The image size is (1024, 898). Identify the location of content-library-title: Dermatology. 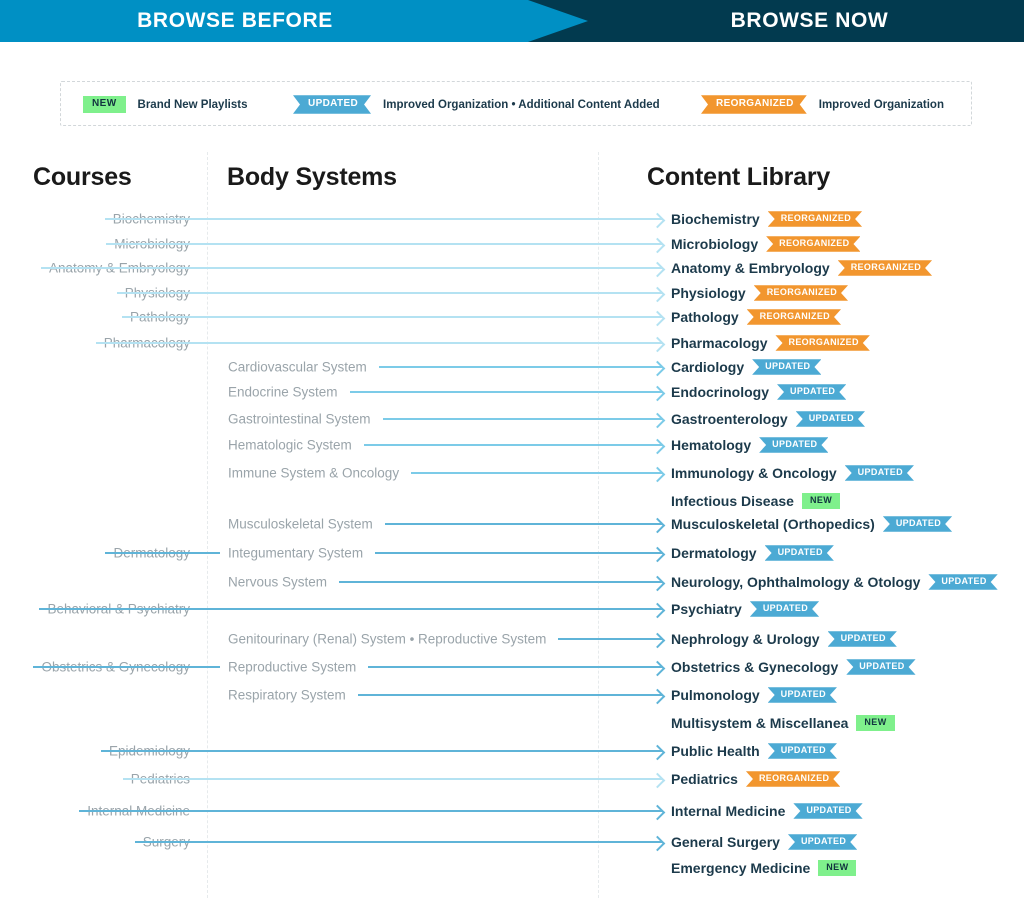
(714, 553).